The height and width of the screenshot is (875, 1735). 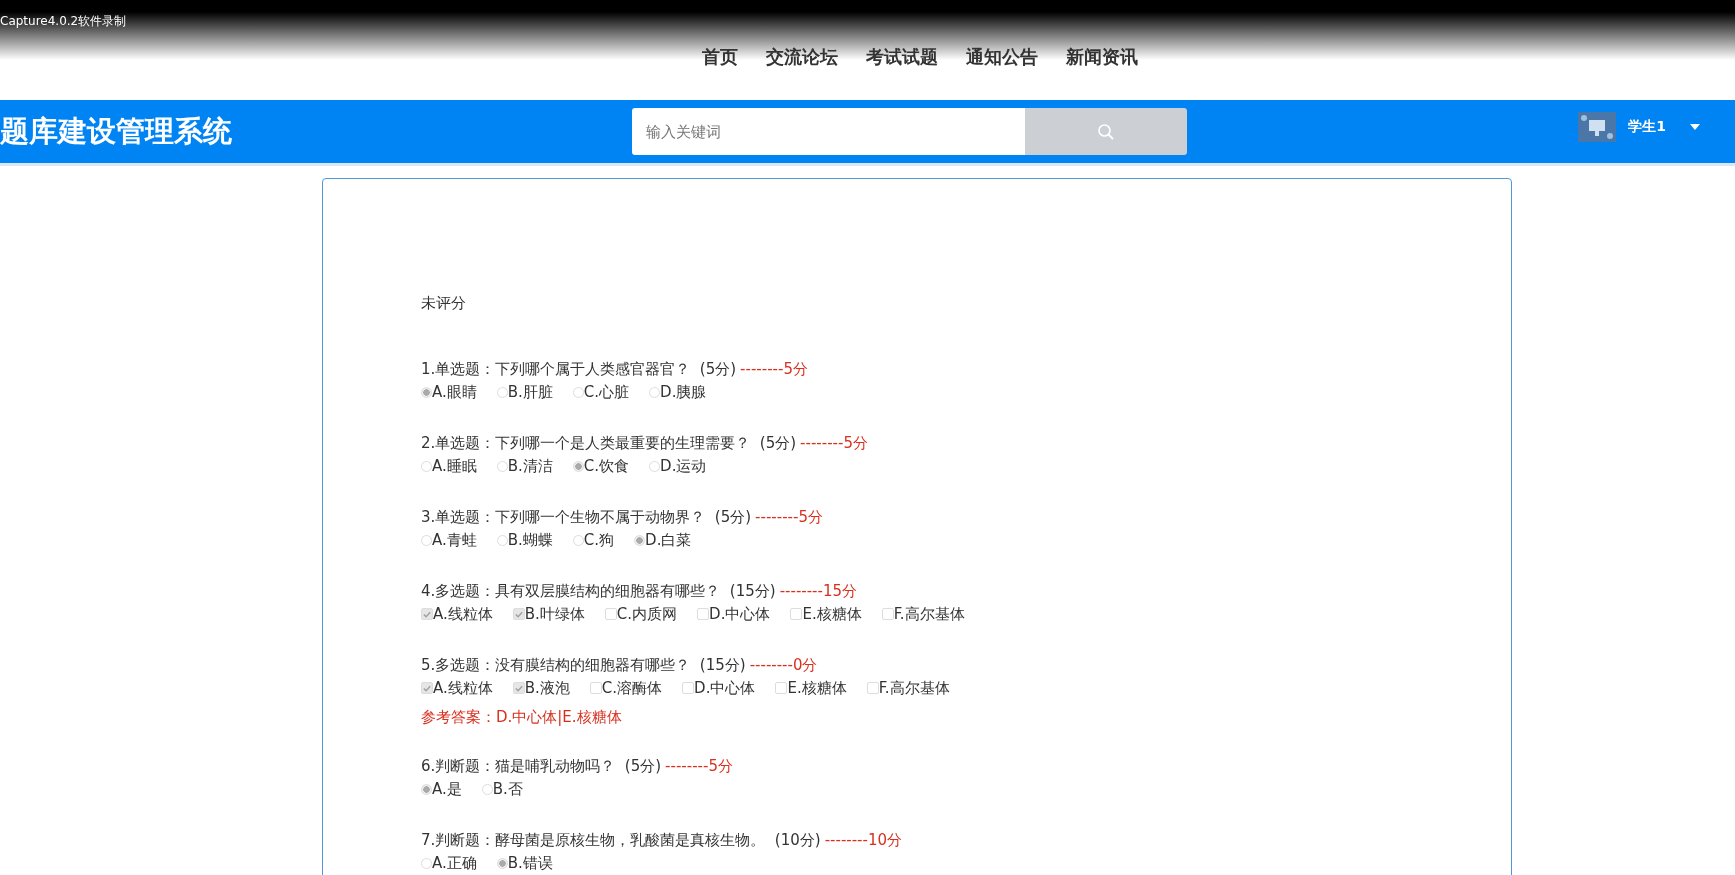 What do you see at coordinates (116, 131) in the screenshot?
I see `site-title: 题库建设管理系统` at bounding box center [116, 131].